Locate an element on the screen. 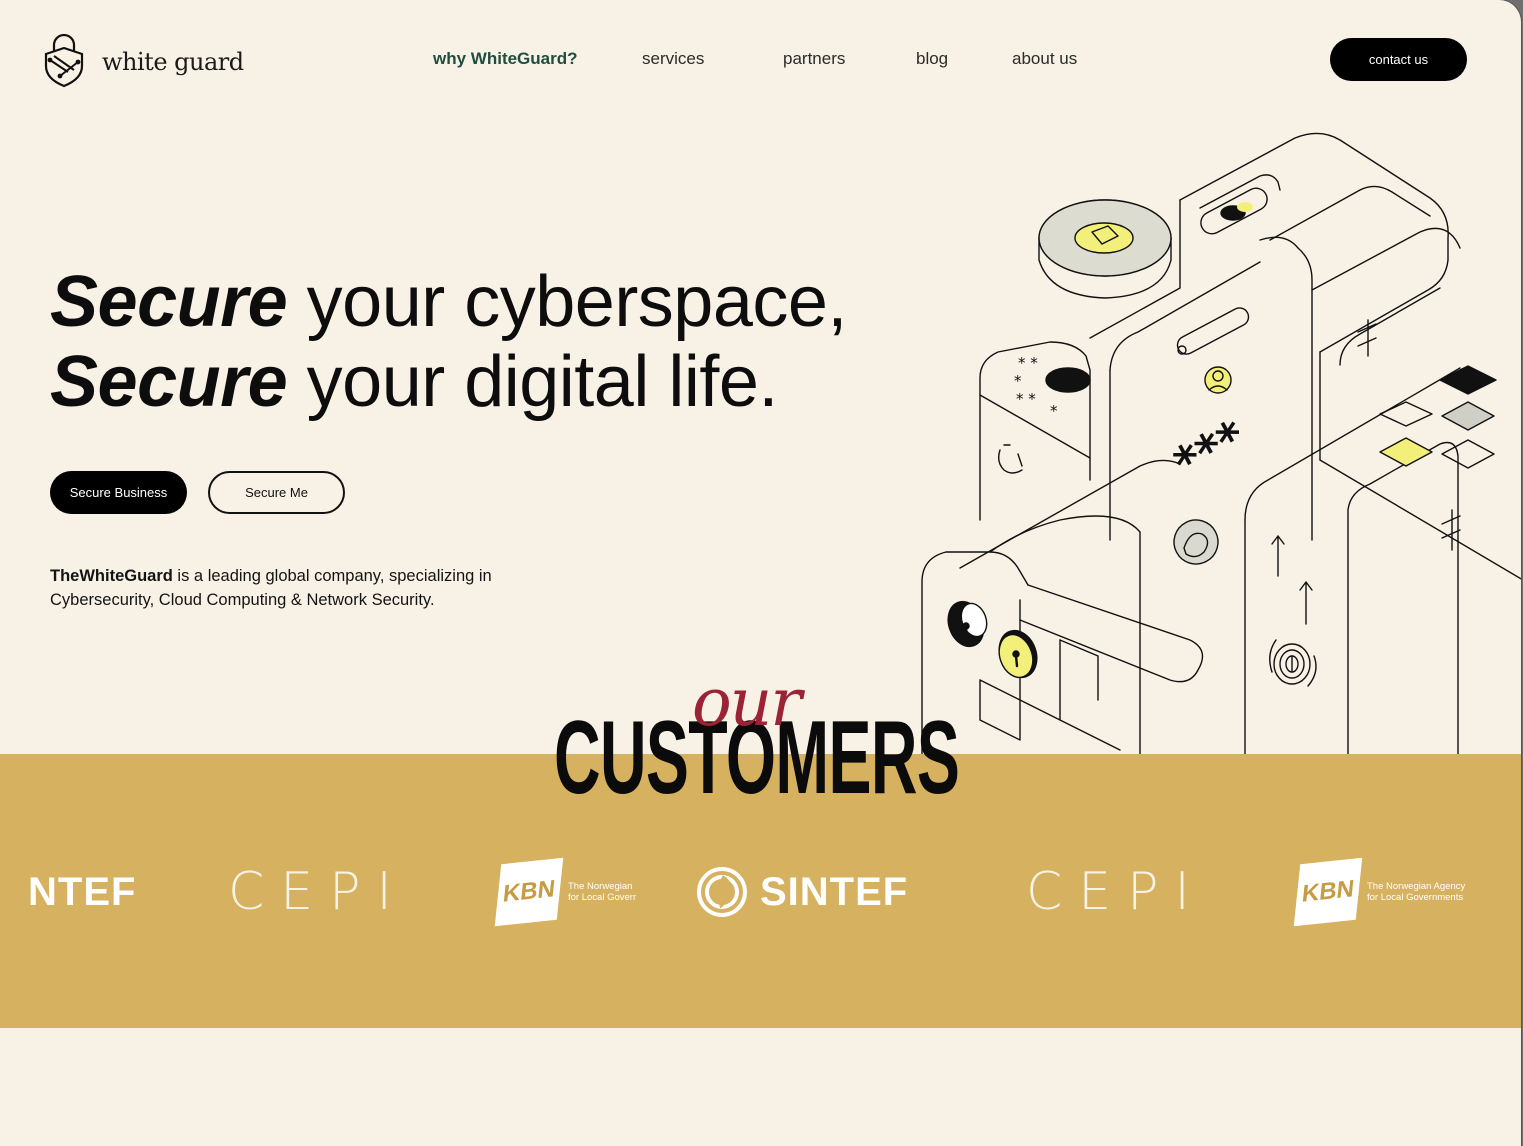 The image size is (1523, 1146). customers-script-word: our is located at coordinates (747, 702).